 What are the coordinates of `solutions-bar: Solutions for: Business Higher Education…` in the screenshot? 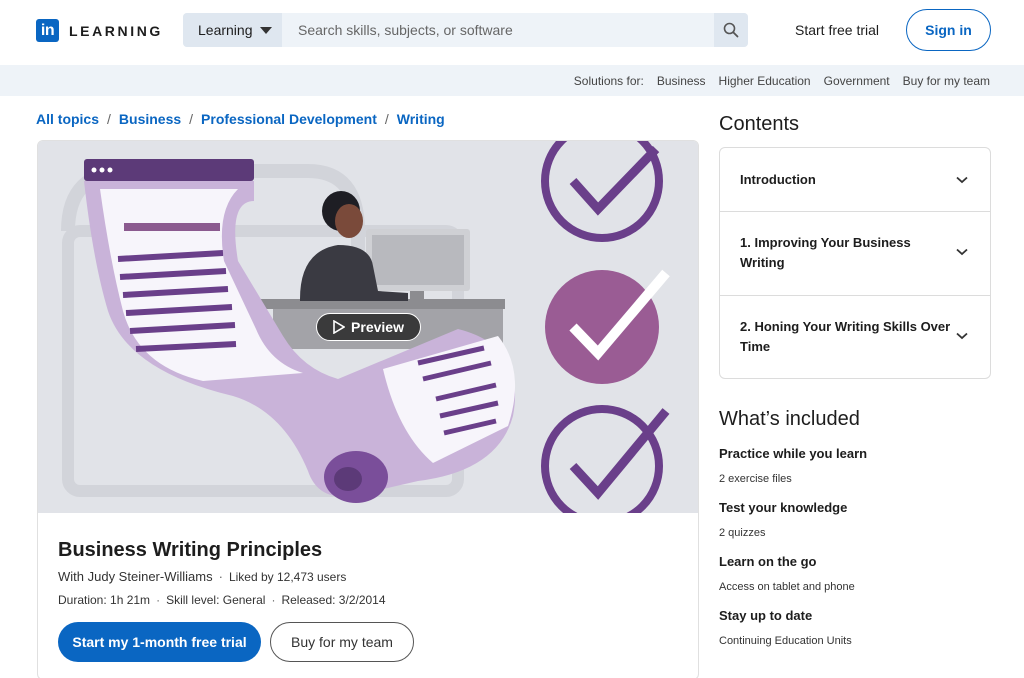 It's located at (512, 80).